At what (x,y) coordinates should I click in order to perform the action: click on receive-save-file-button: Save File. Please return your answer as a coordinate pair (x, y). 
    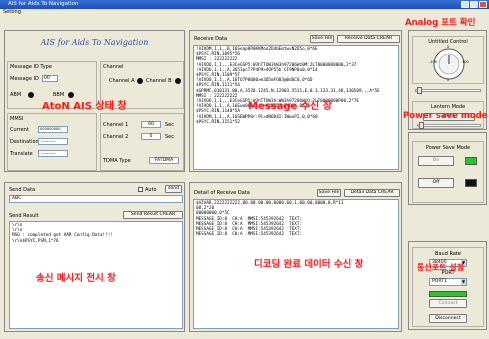
    Looking at the image, I should click on (322, 39).